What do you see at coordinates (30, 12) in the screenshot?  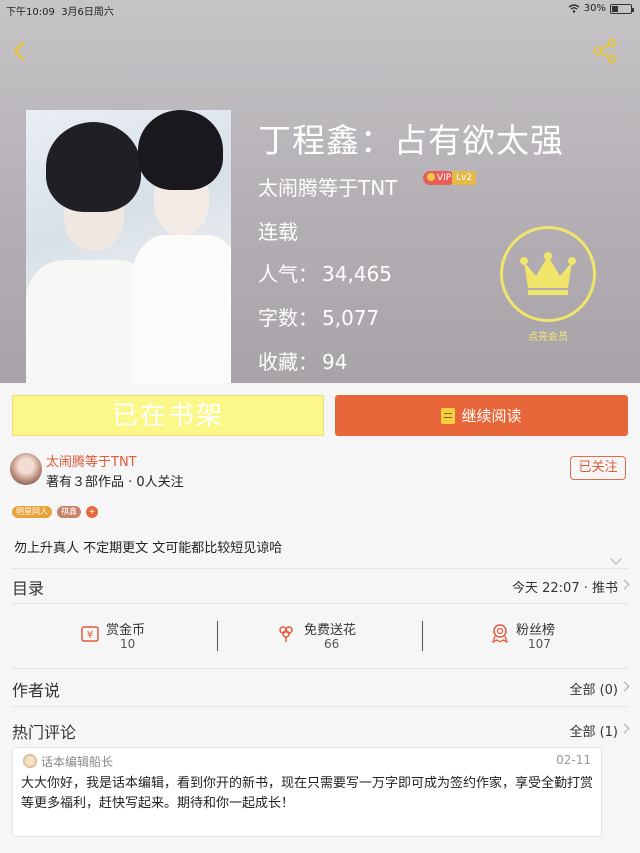 I see `status-time: 下午10:09` at bounding box center [30, 12].